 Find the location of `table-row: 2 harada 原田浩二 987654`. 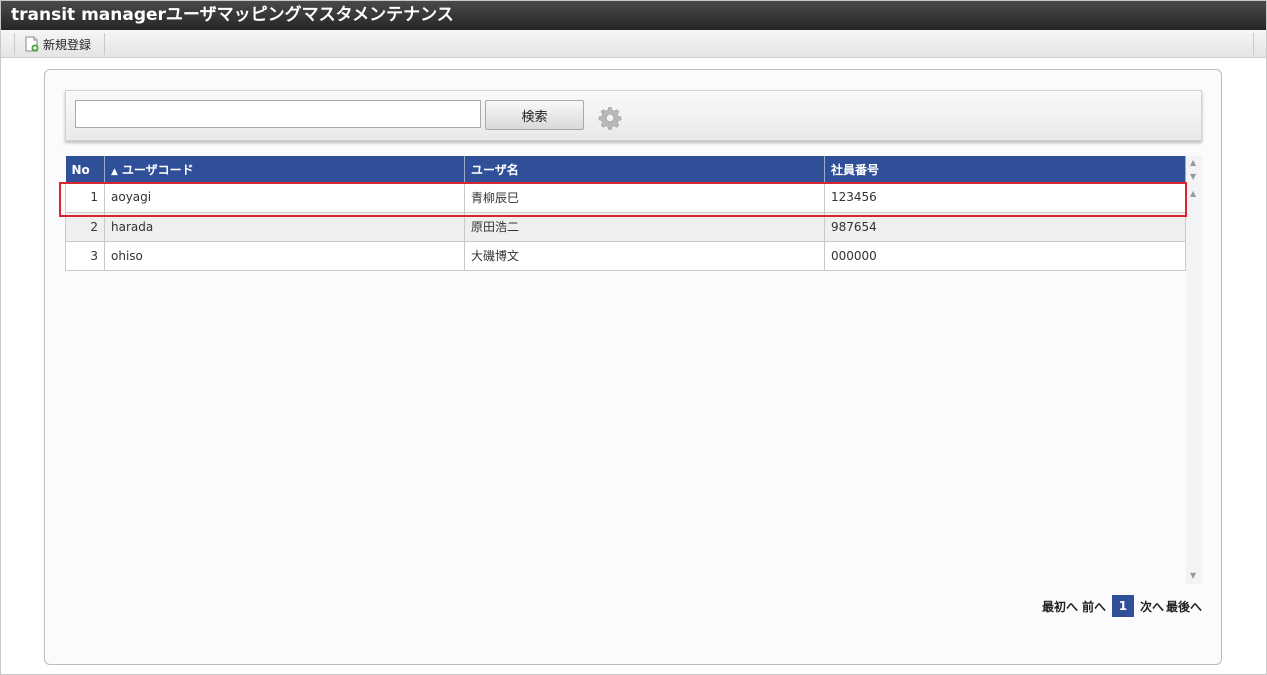

table-row: 2 harada 原田浩二 987654 is located at coordinates (625, 227).